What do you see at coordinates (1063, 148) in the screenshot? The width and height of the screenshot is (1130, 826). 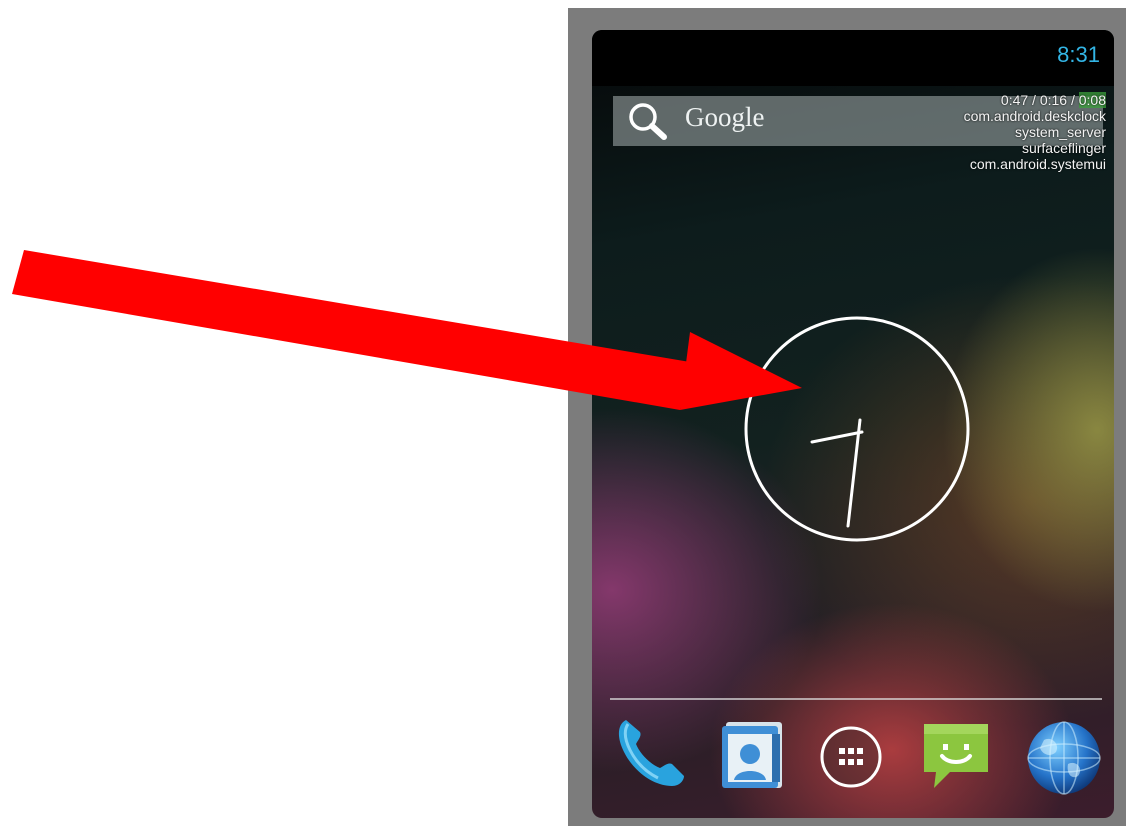 I see `process-item: surfaceflinger` at bounding box center [1063, 148].